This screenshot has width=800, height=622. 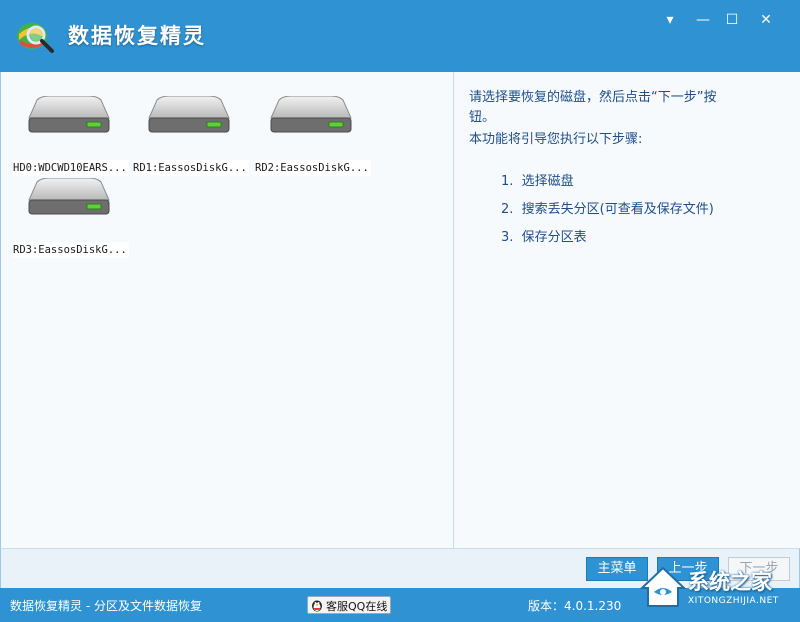 I want to click on instruction-line: 钮。, so click(x=482, y=117).